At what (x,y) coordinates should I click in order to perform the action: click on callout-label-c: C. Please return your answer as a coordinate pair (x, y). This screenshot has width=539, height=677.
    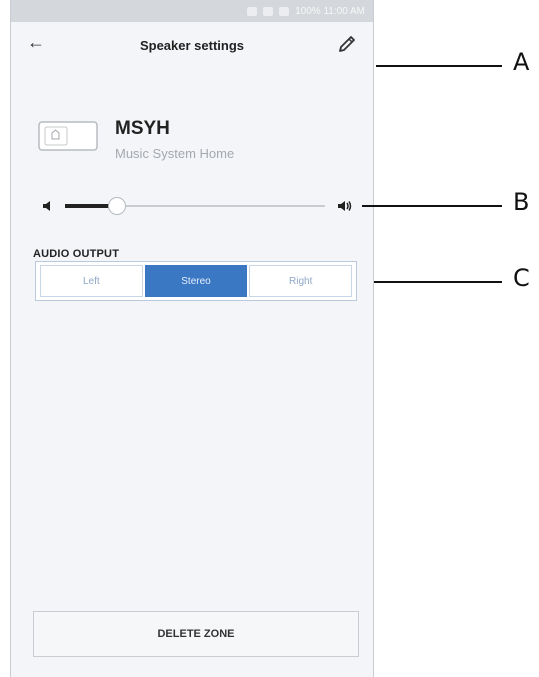
    Looking at the image, I should click on (521, 278).